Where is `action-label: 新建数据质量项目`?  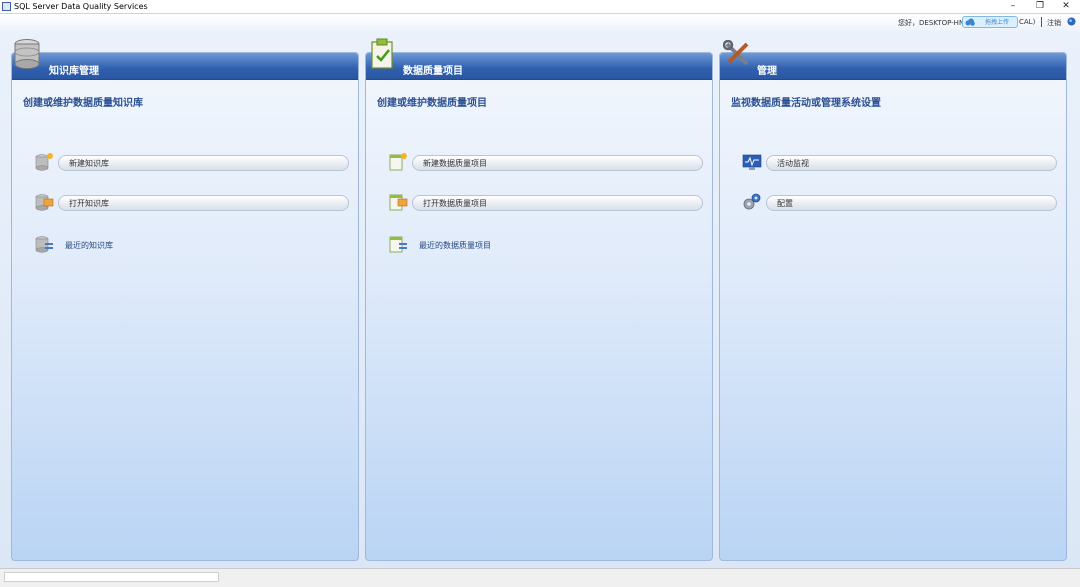 action-label: 新建数据质量项目 is located at coordinates (455, 163).